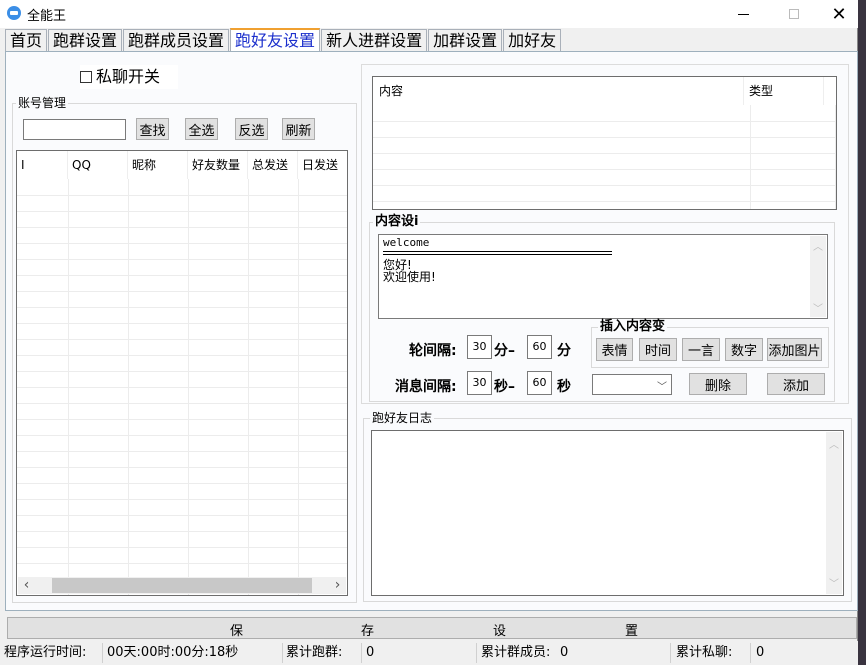 Image resolution: width=866 pixels, height=665 pixels. Describe the element at coordinates (760, 652) in the screenshot. I see `private-value: 0` at that location.